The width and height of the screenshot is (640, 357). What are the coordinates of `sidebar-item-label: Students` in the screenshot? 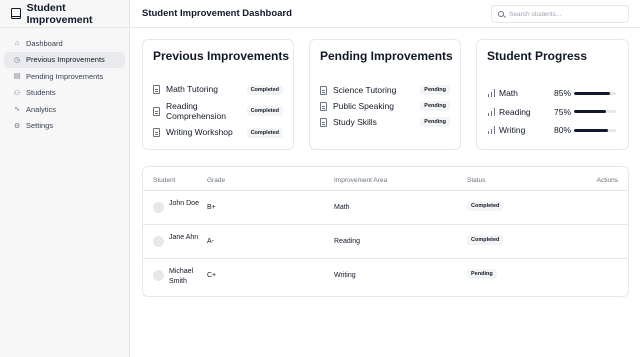 It's located at (41, 93).